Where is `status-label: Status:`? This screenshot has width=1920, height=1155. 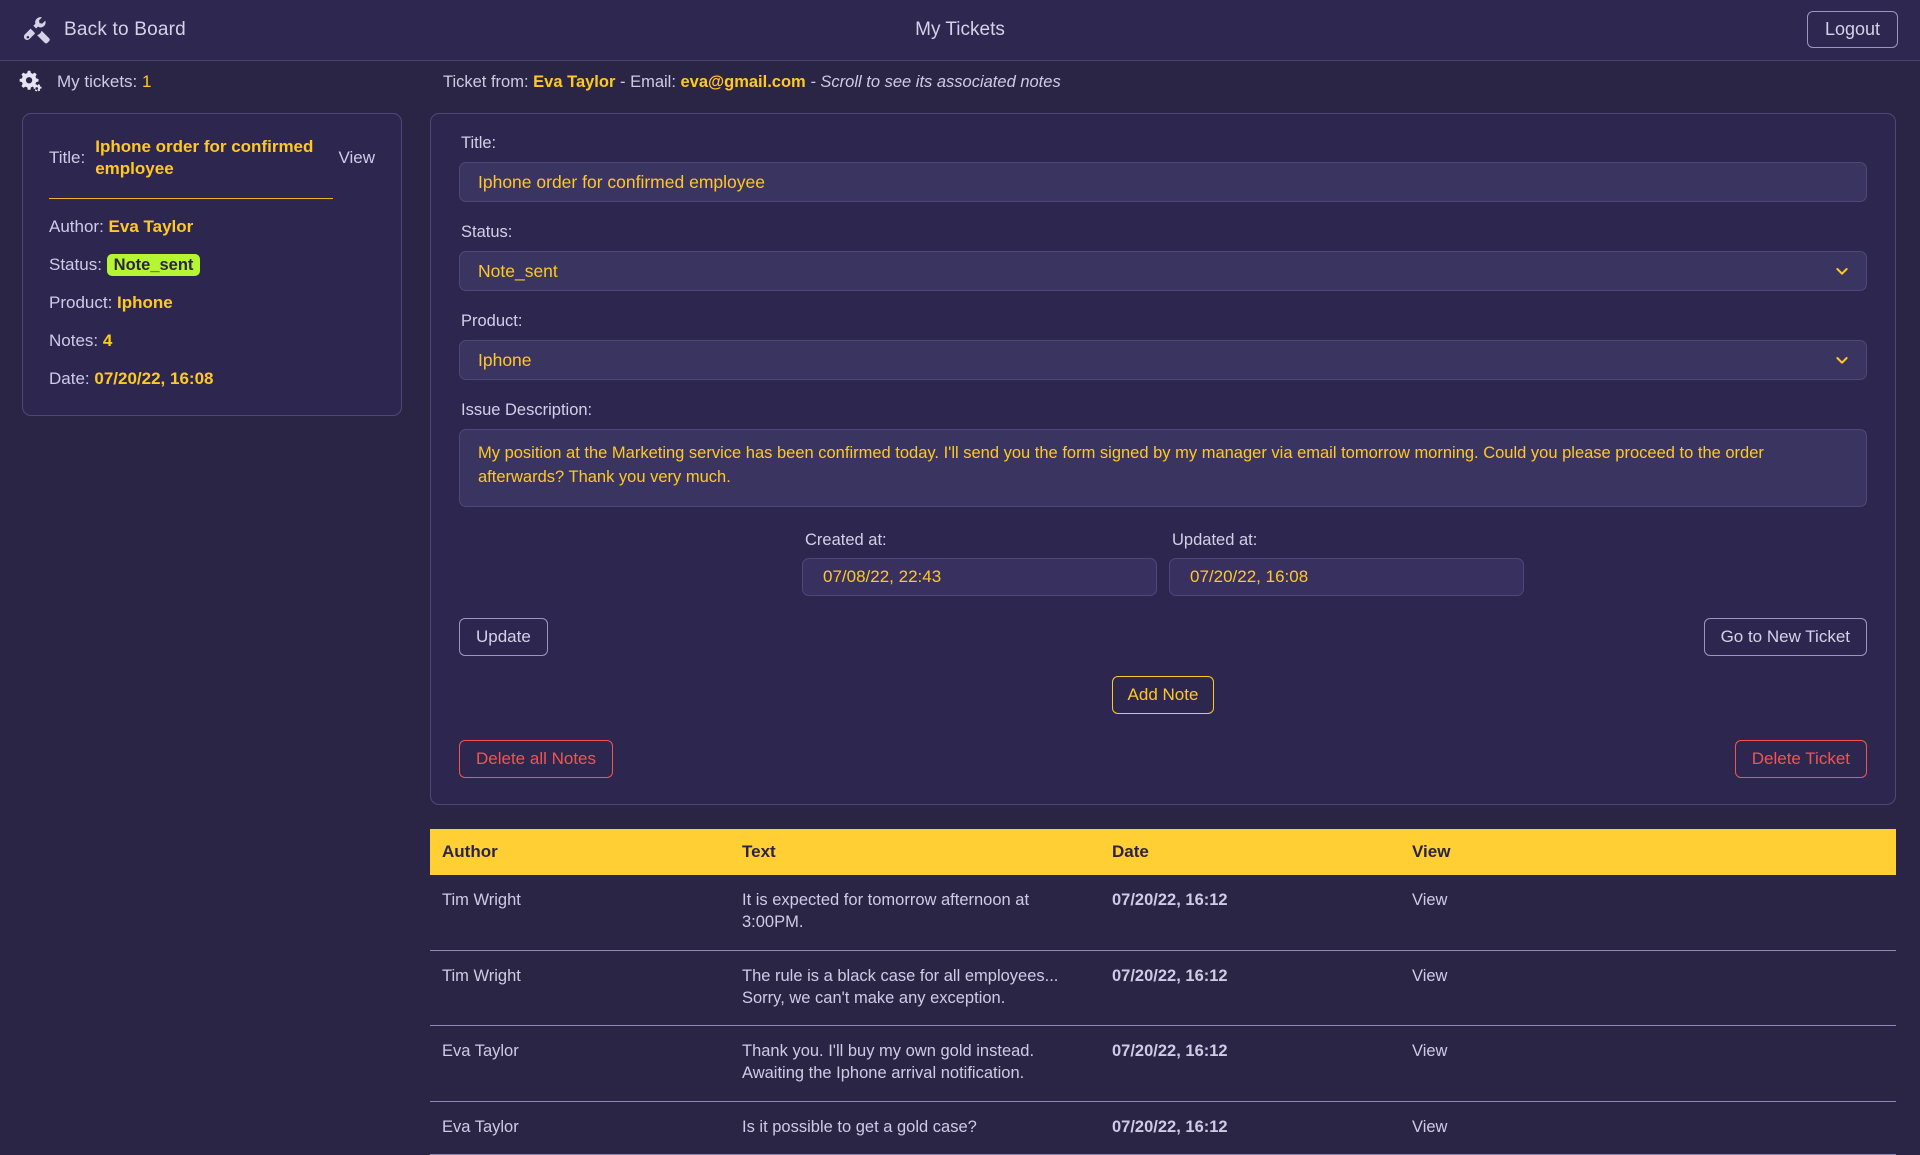
status-label: Status: is located at coordinates (487, 232).